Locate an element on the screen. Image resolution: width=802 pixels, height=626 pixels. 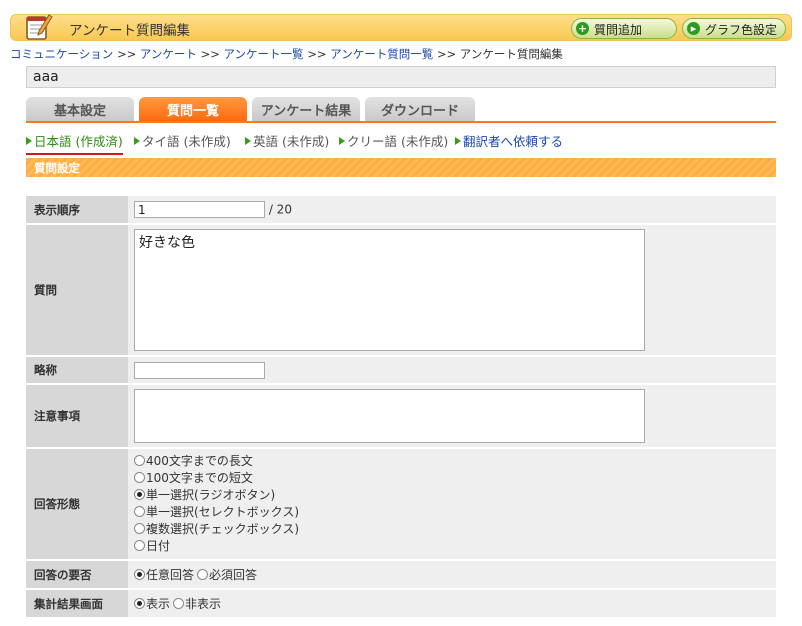
survey-name: aaa is located at coordinates (401, 77).